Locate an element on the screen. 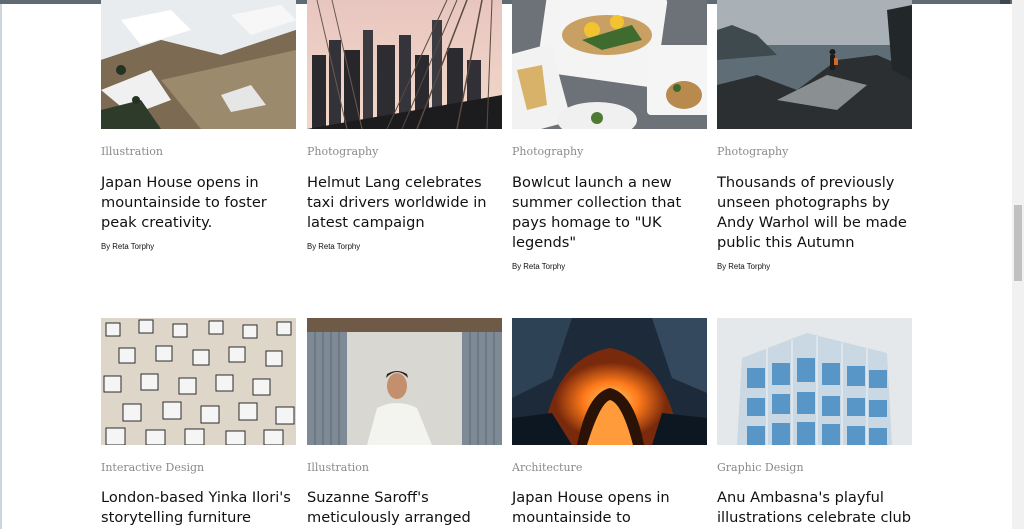 This screenshot has width=1024, height=529. scrollbar-thumb is located at coordinates (1018, 243).